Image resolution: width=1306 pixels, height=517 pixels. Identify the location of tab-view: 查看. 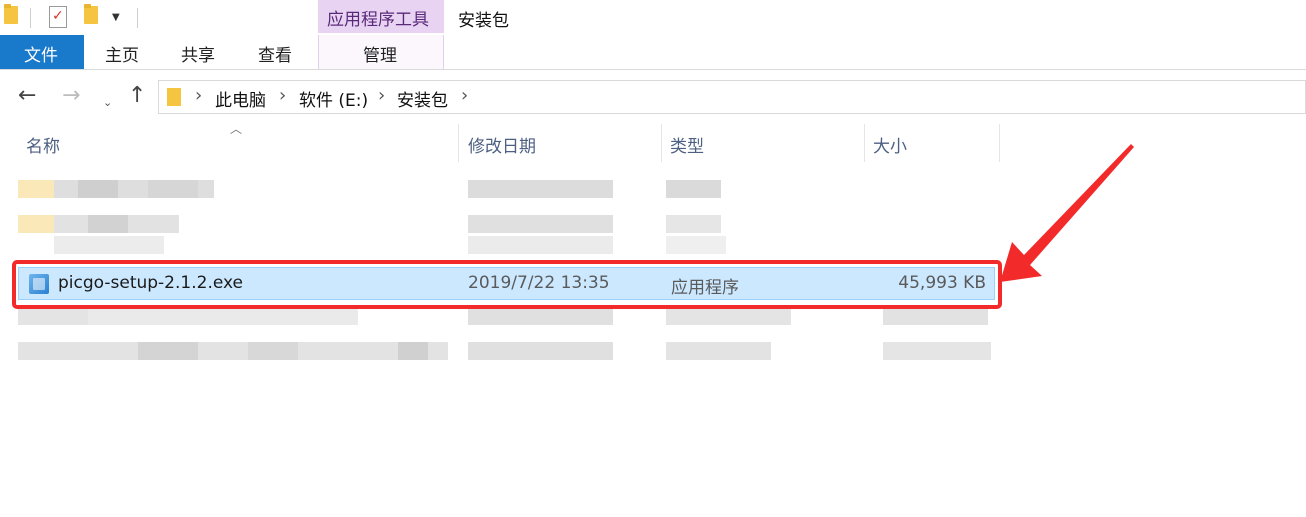
(277, 52).